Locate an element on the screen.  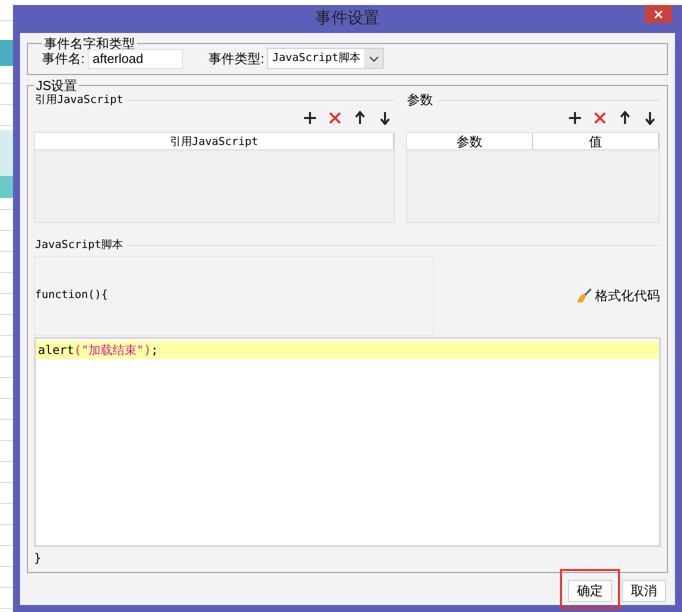
broom-icon is located at coordinates (584, 296).